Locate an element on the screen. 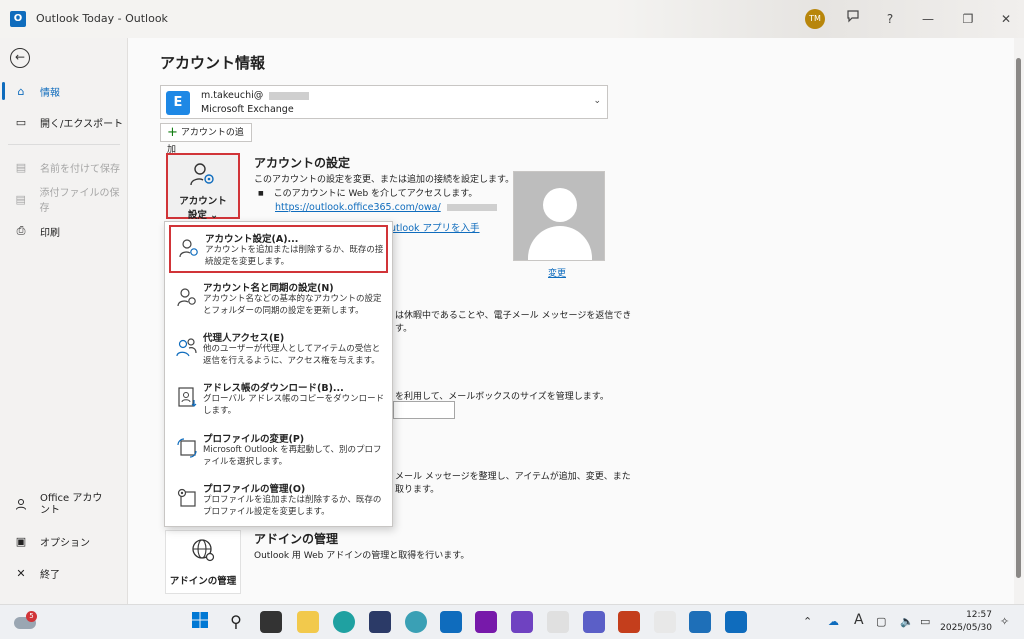 Image resolution: width=1024 pixels, height=639 pixels. auto-reply-description-cont: す。 is located at coordinates (404, 329).